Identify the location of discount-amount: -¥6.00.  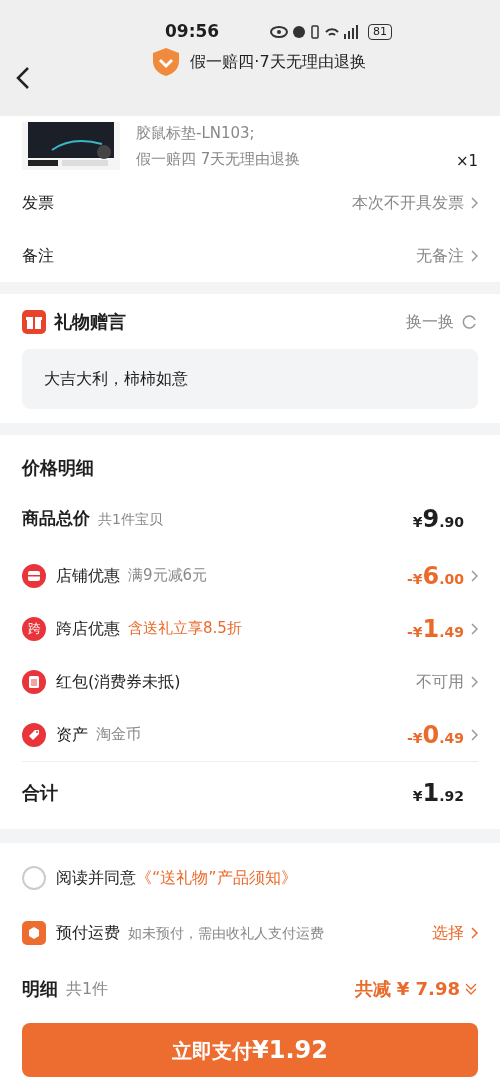
(435, 576).